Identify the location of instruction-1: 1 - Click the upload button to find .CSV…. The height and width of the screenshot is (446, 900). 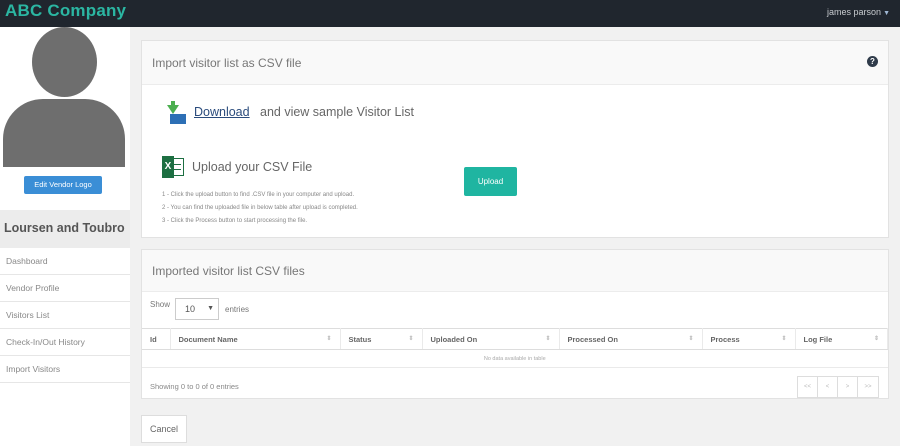
(258, 195).